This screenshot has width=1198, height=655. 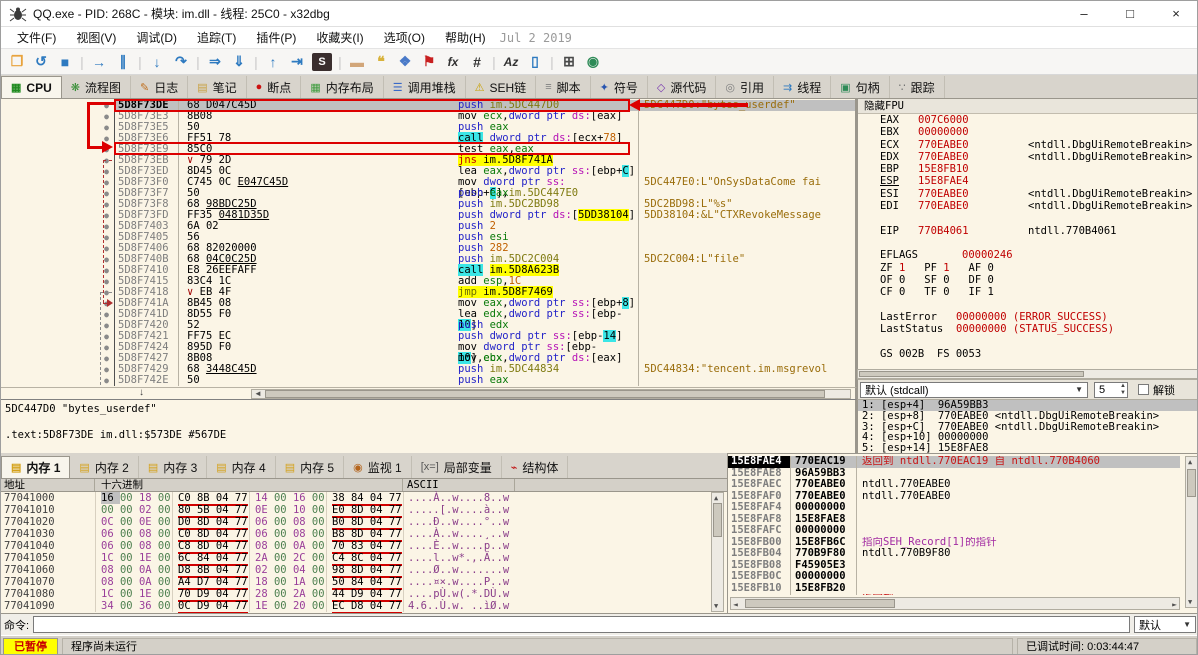 I want to click on bottom-tab: ▤ 内存 1, so click(x=36, y=467).